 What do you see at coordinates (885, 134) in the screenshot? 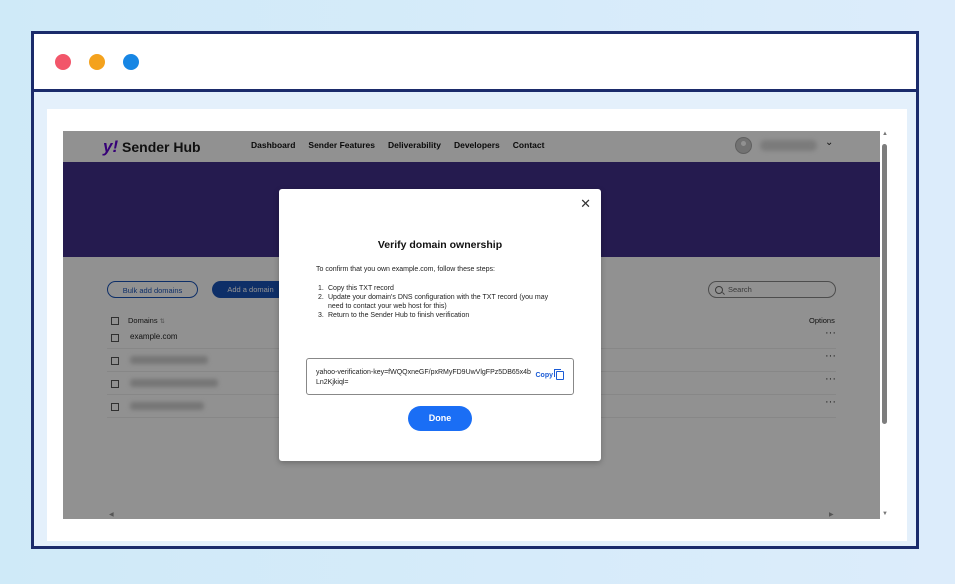
I see `scroll-up-arrow-icon: ▲` at bounding box center [885, 134].